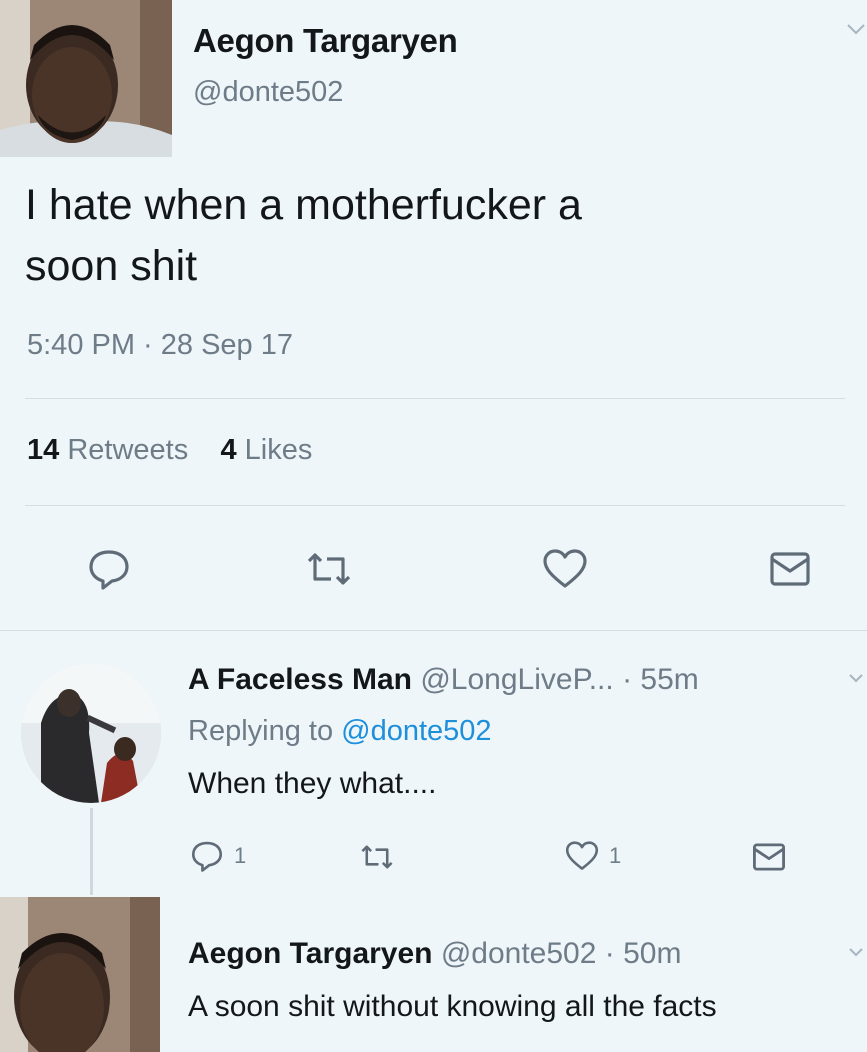 Image resolution: width=867 pixels, height=1052 pixels. Describe the element at coordinates (325, 41) in the screenshot. I see `author-name: Aegon Targaryen` at that location.